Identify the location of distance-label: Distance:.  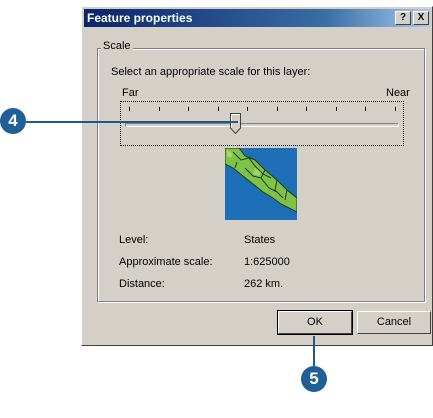
(142, 284).